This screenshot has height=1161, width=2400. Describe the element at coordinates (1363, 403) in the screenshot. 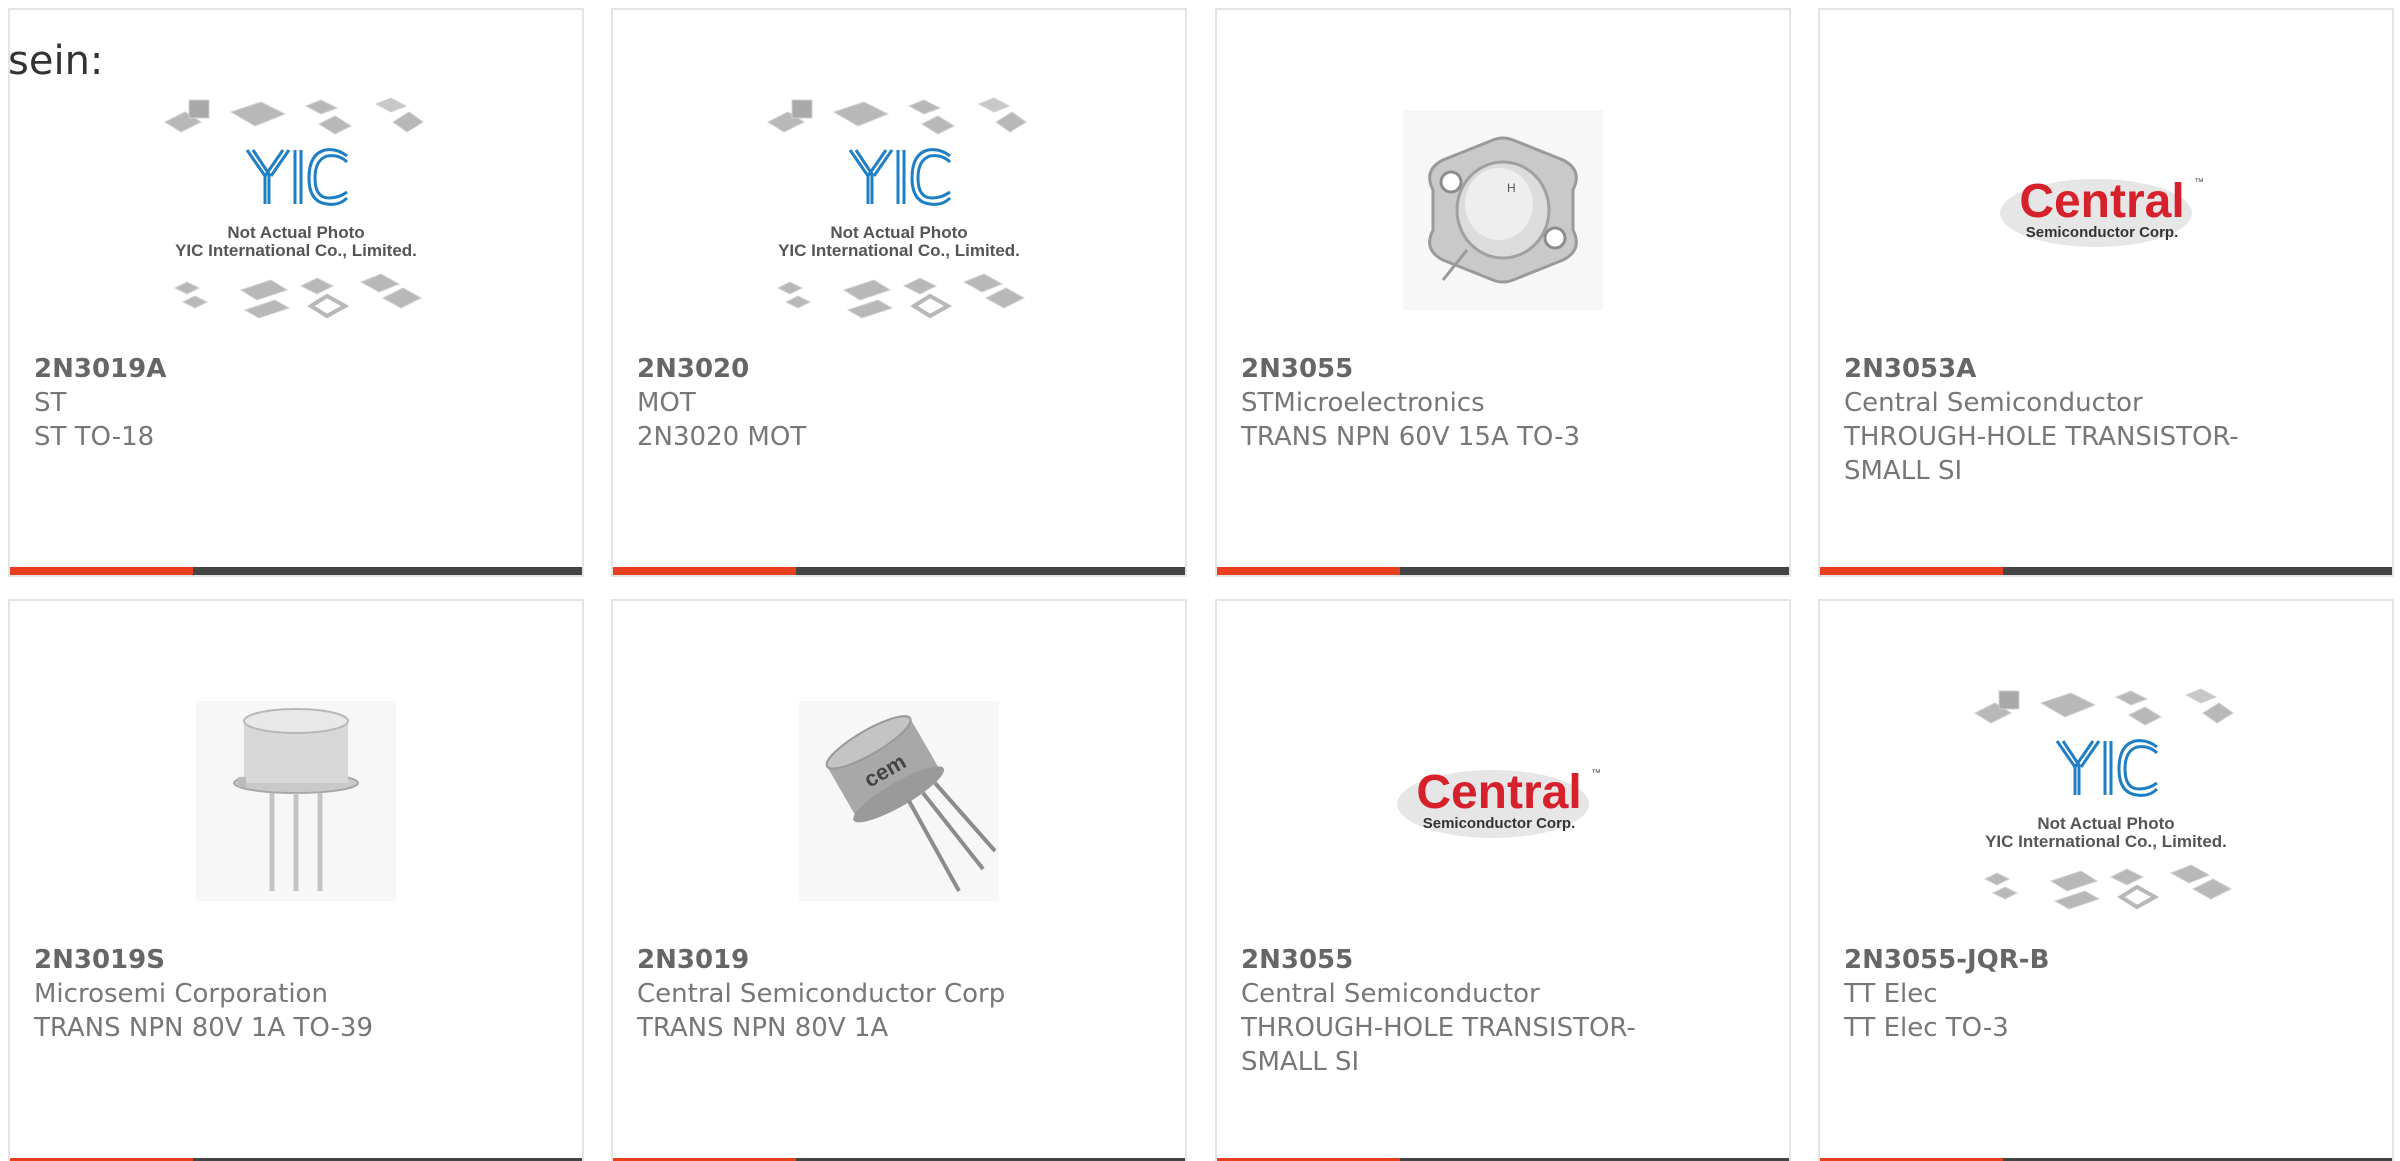

I see `manufacturer: STMicroelectronics` at that location.